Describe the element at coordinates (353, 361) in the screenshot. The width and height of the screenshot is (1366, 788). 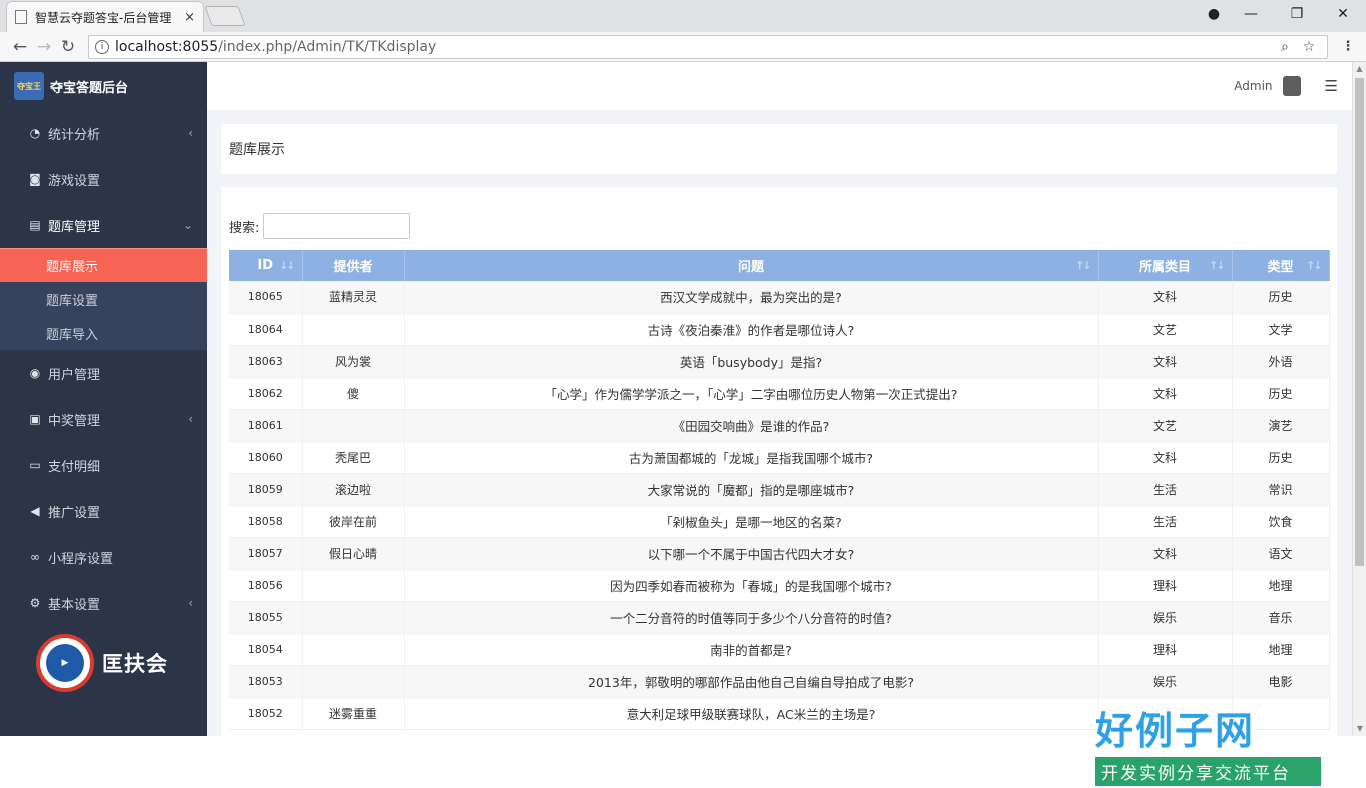
I see `cell-provider: 风为裳` at that location.